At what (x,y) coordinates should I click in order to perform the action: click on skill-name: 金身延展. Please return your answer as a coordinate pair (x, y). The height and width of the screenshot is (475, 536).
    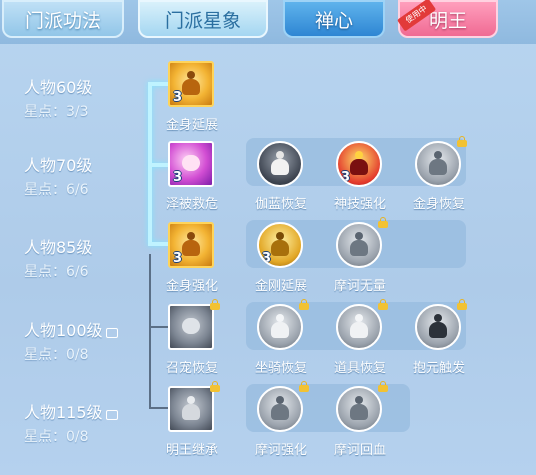
    Looking at the image, I should click on (191, 125).